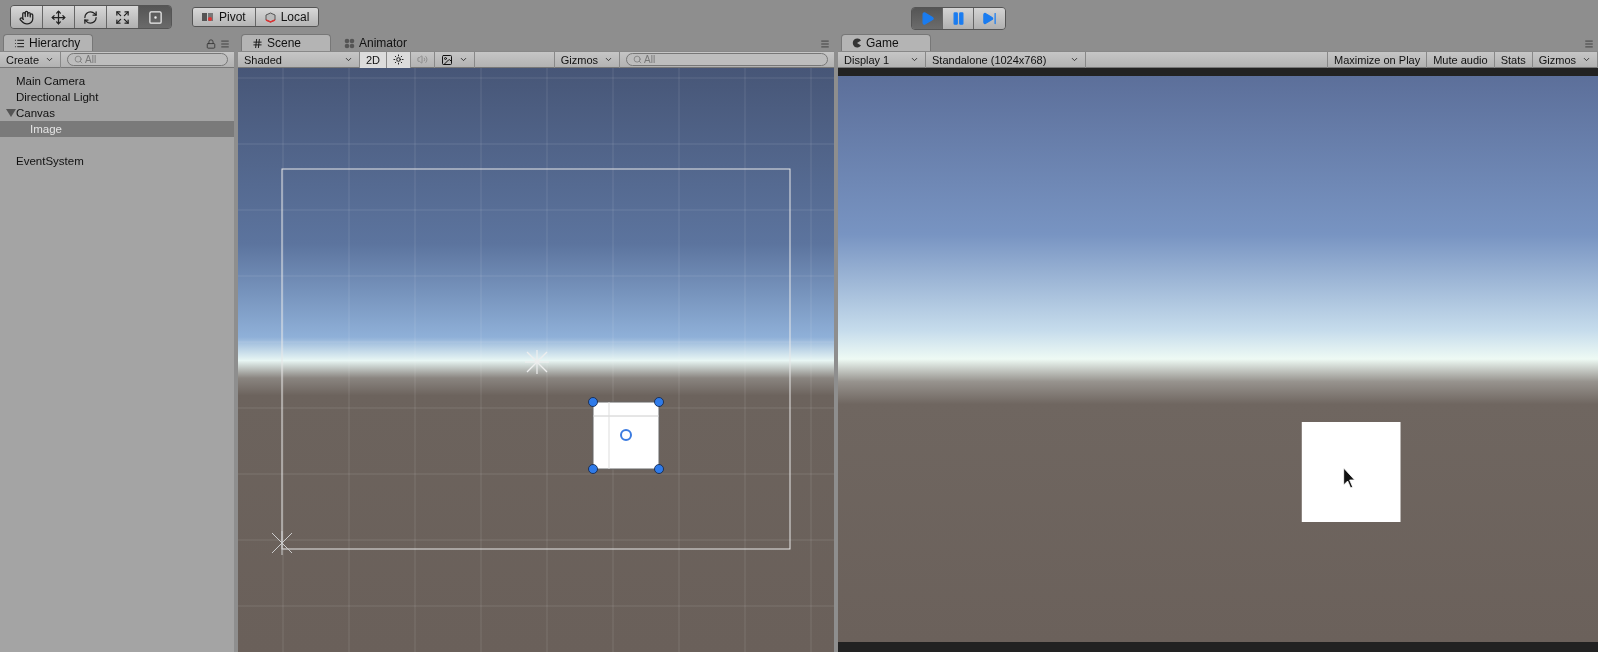  I want to click on panel-tab: Game, so click(886, 42).